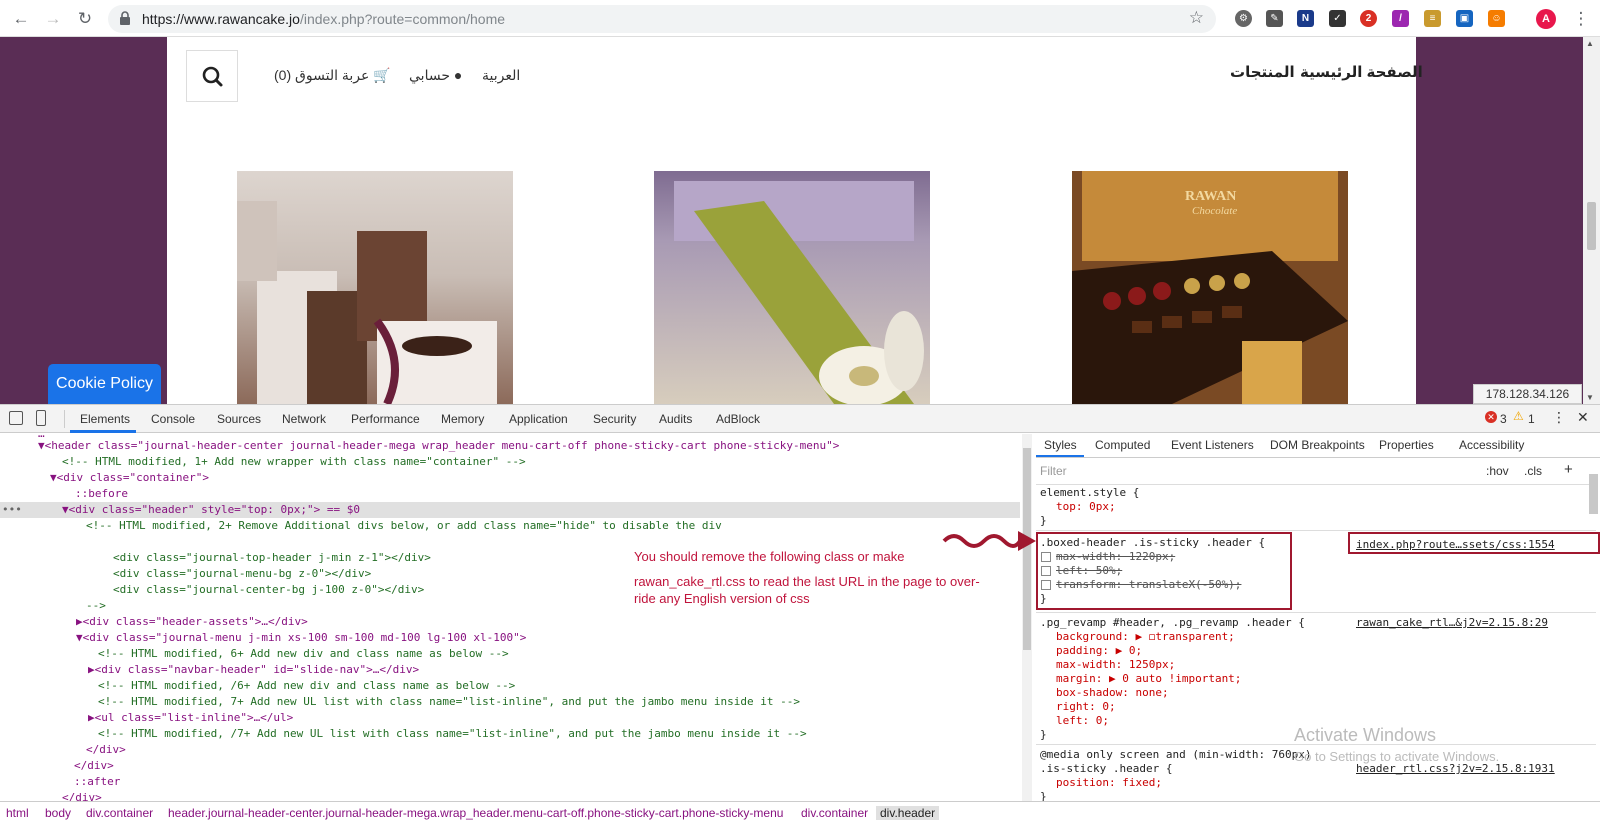 Image resolution: width=1600 pixels, height=823 pixels. Describe the element at coordinates (1256, 471) in the screenshot. I see `styles-filter-input: Filter` at that location.